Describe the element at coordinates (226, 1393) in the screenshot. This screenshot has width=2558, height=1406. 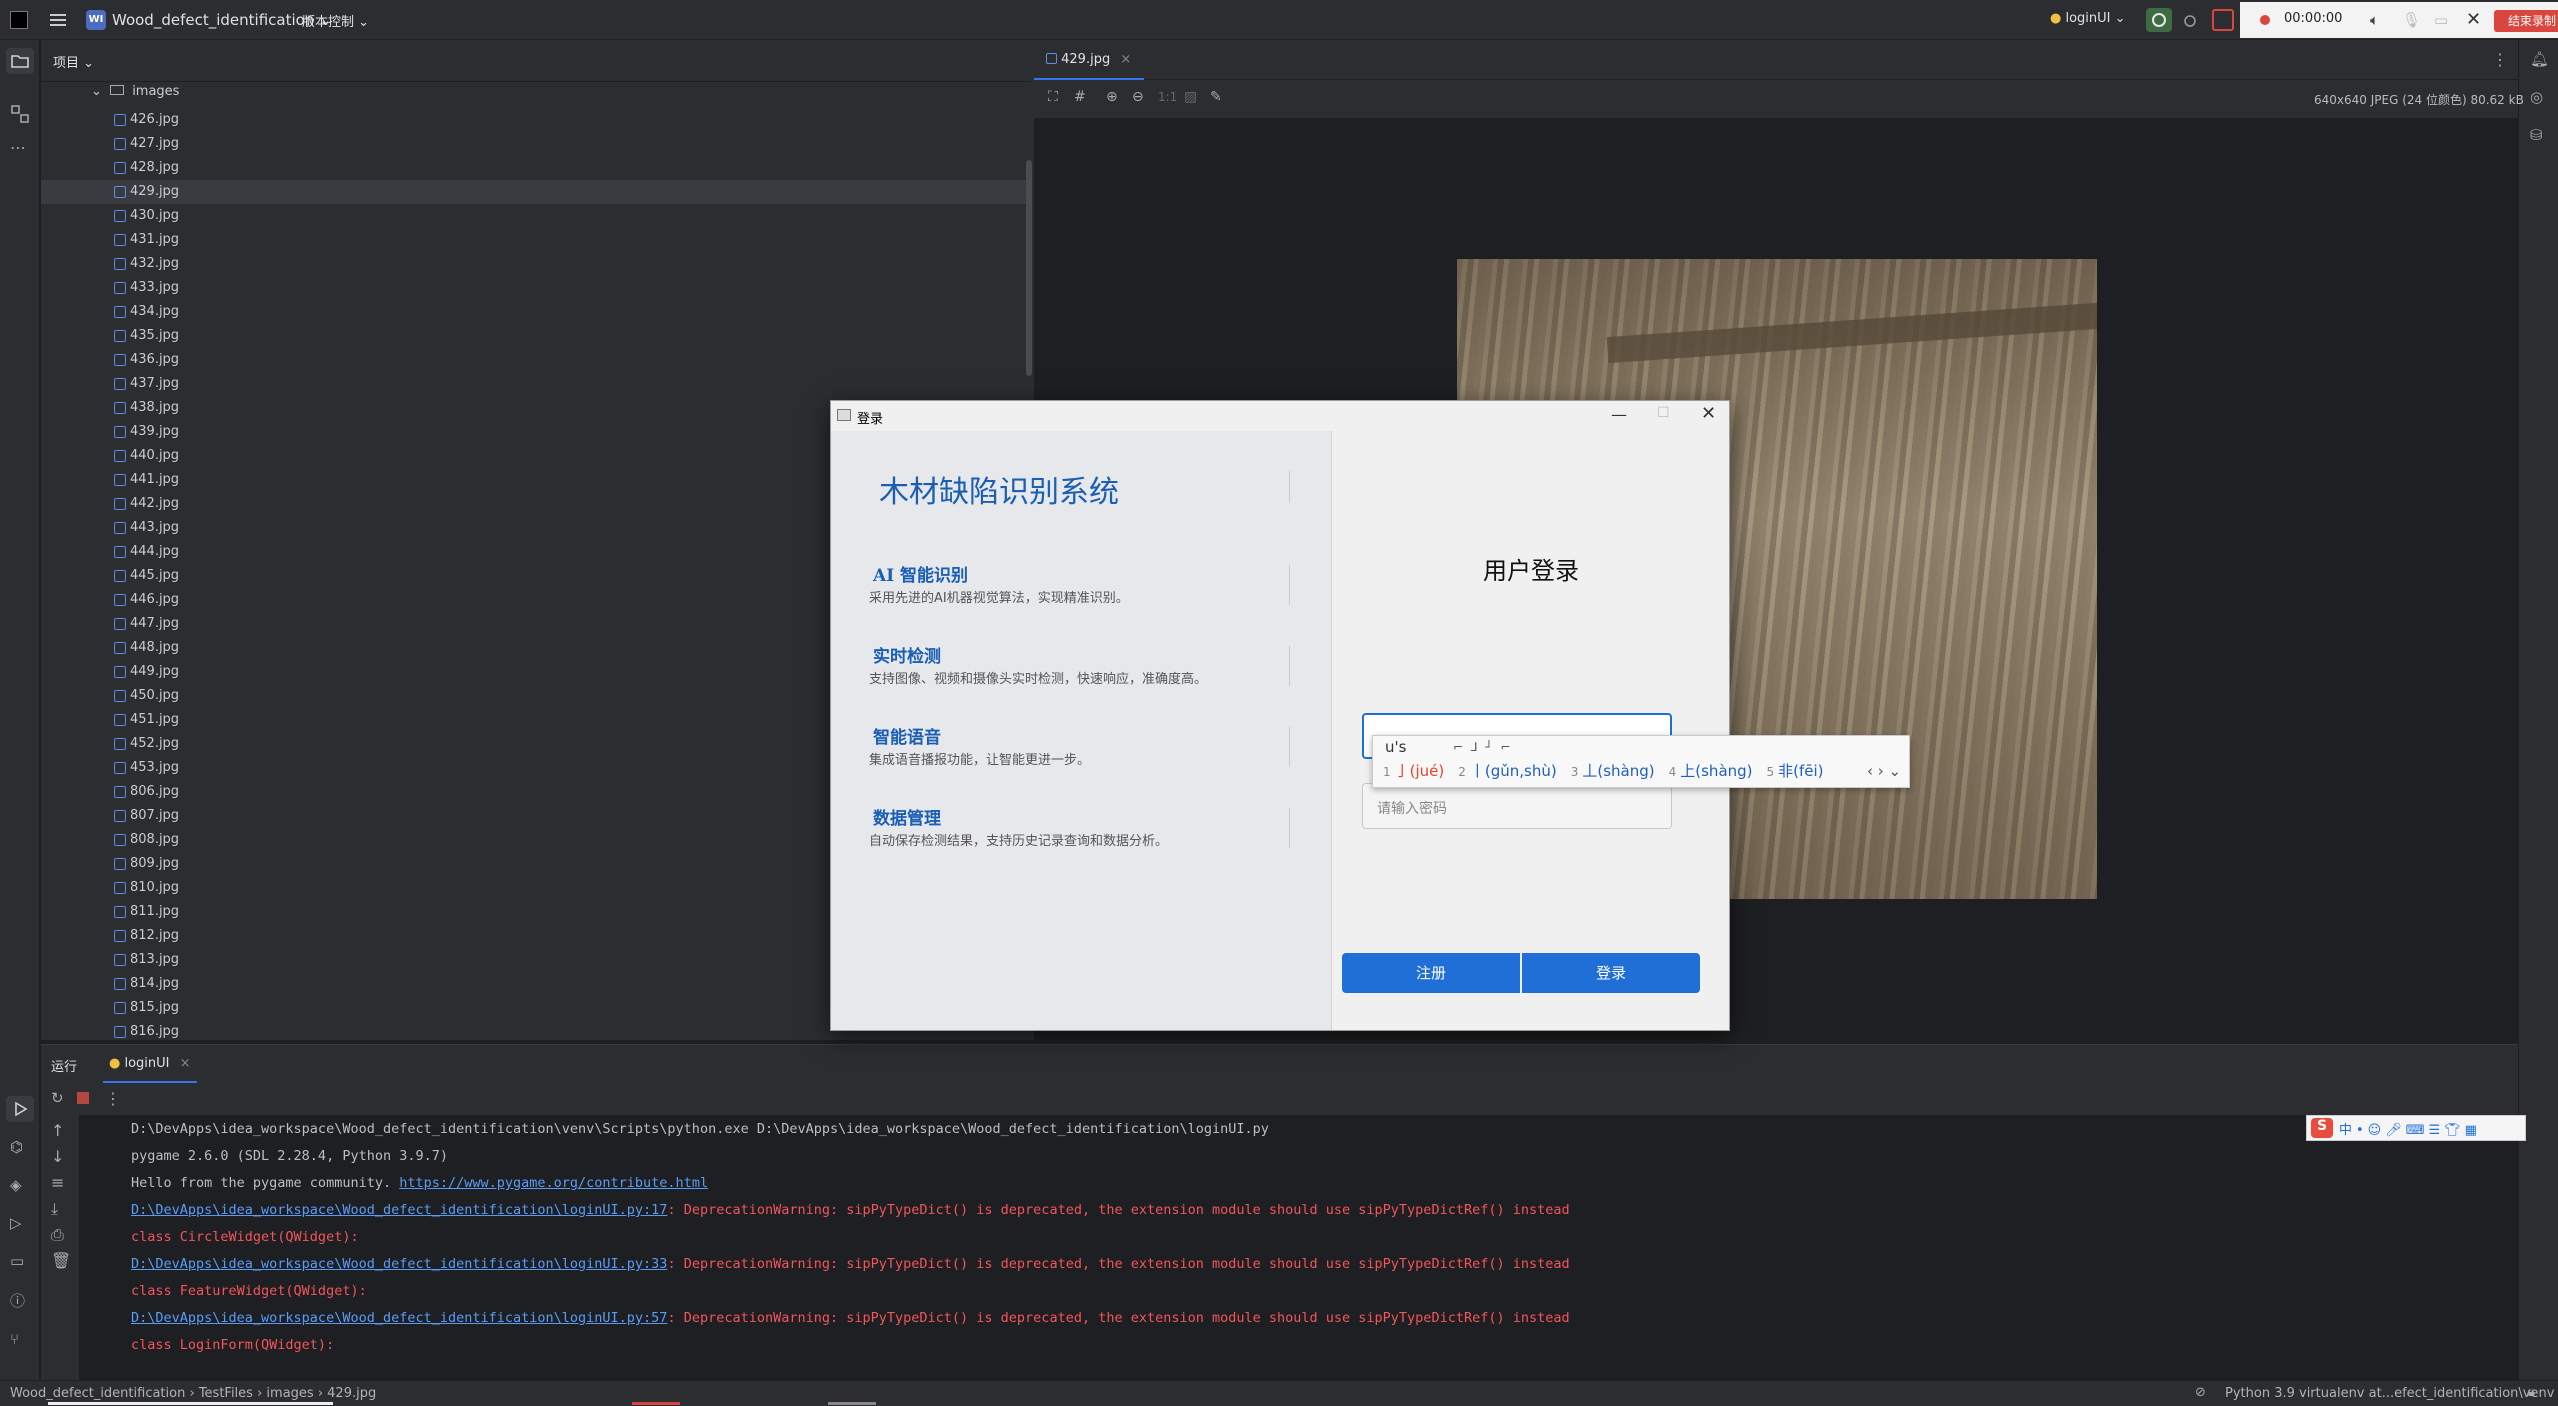
I see `breadcrumb-item: TestFiles` at that location.